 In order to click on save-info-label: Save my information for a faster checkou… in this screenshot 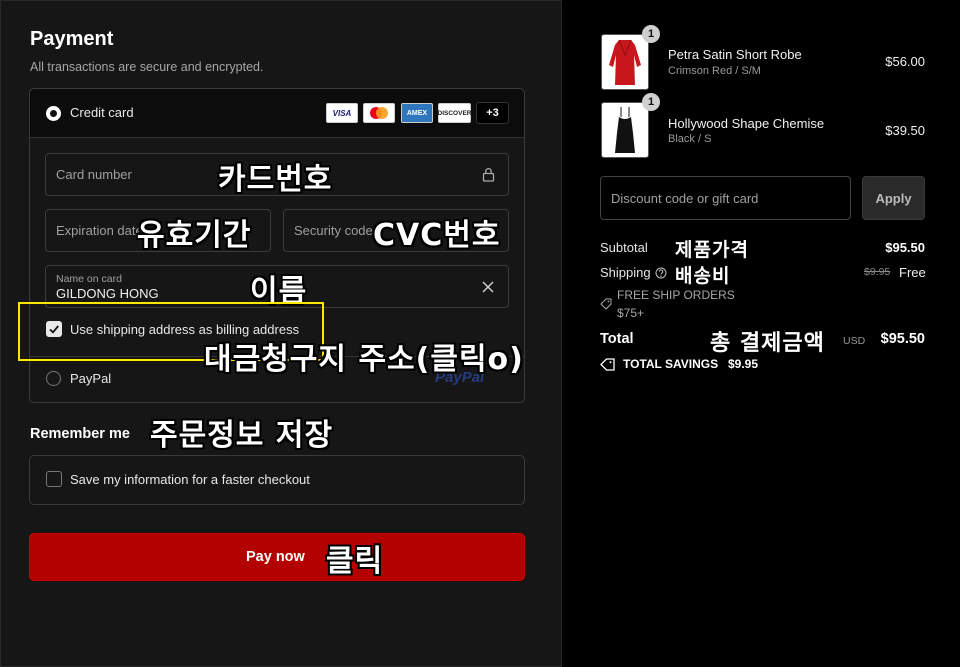, I will do `click(190, 479)`.